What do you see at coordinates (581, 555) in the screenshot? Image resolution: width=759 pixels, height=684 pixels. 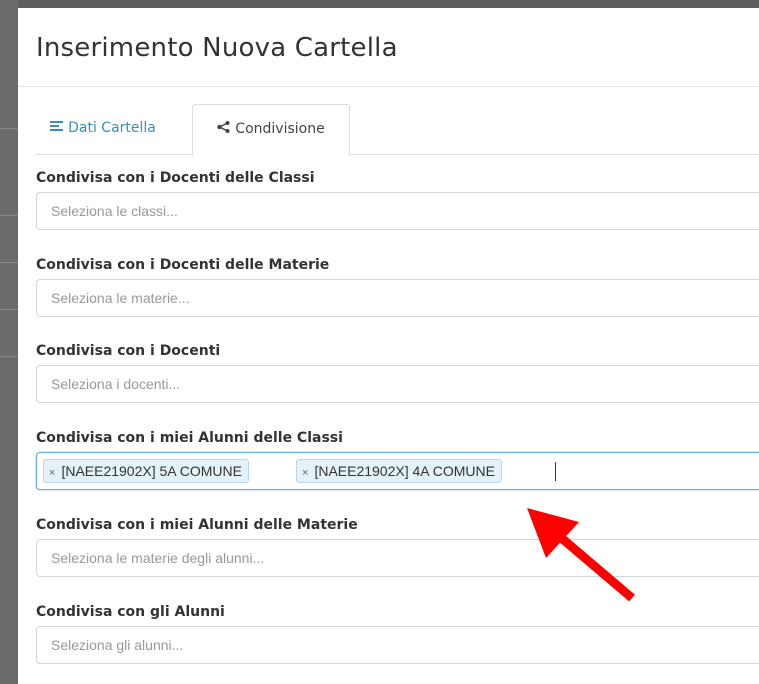 I see `annotation-arrow-icon` at bounding box center [581, 555].